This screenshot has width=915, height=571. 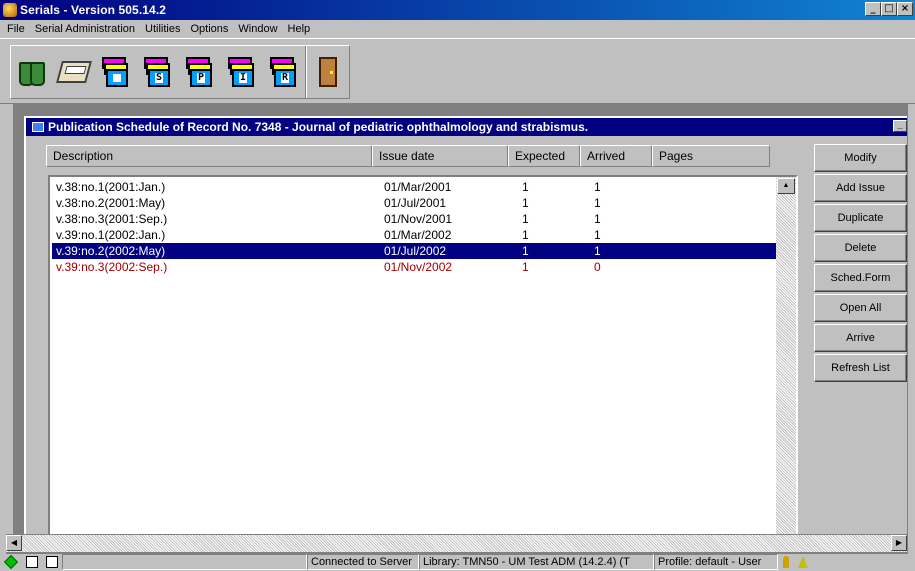 I want to click on doc-i-icon: I, so click(x=242, y=72).